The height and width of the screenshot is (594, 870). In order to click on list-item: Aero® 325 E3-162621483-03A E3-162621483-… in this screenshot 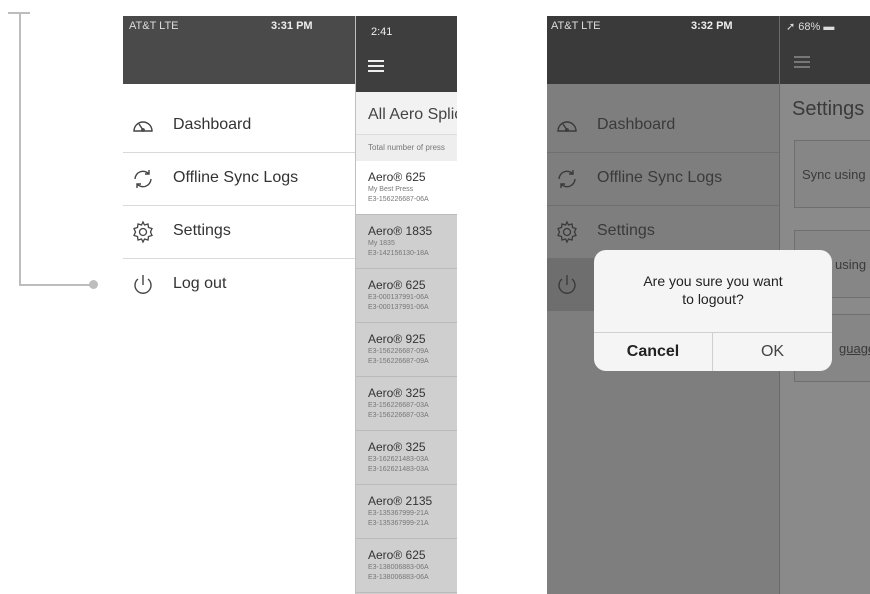, I will do `click(406, 458)`.